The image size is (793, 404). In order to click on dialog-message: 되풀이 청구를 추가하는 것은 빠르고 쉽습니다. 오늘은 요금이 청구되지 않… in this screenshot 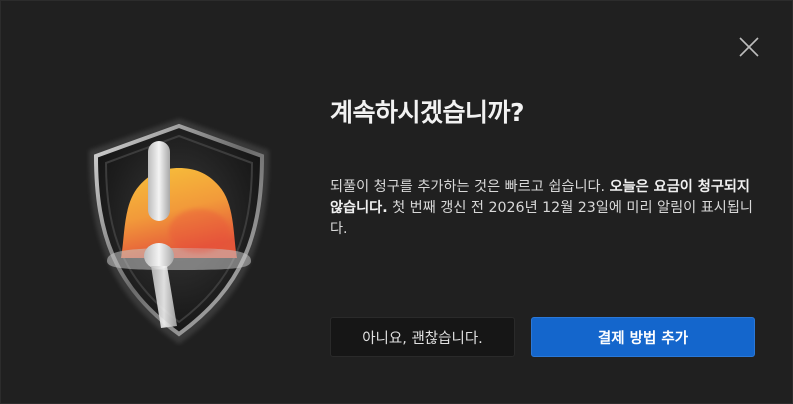, I will do `click(545, 208)`.